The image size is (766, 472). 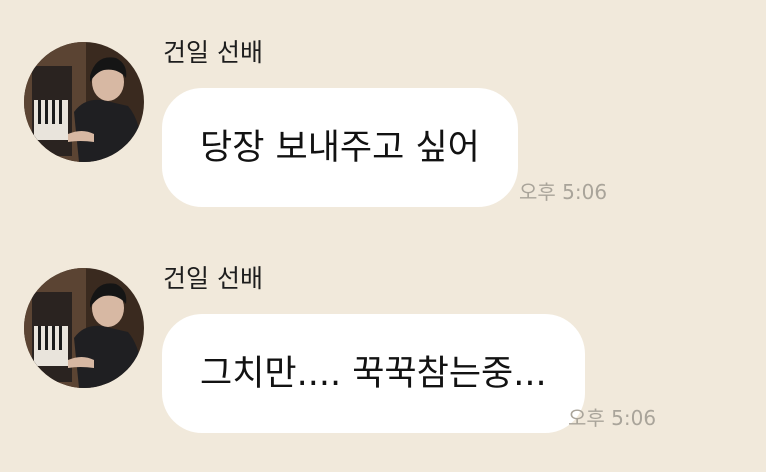 I want to click on message-text: 당장 보내주고 싶어, so click(x=340, y=147).